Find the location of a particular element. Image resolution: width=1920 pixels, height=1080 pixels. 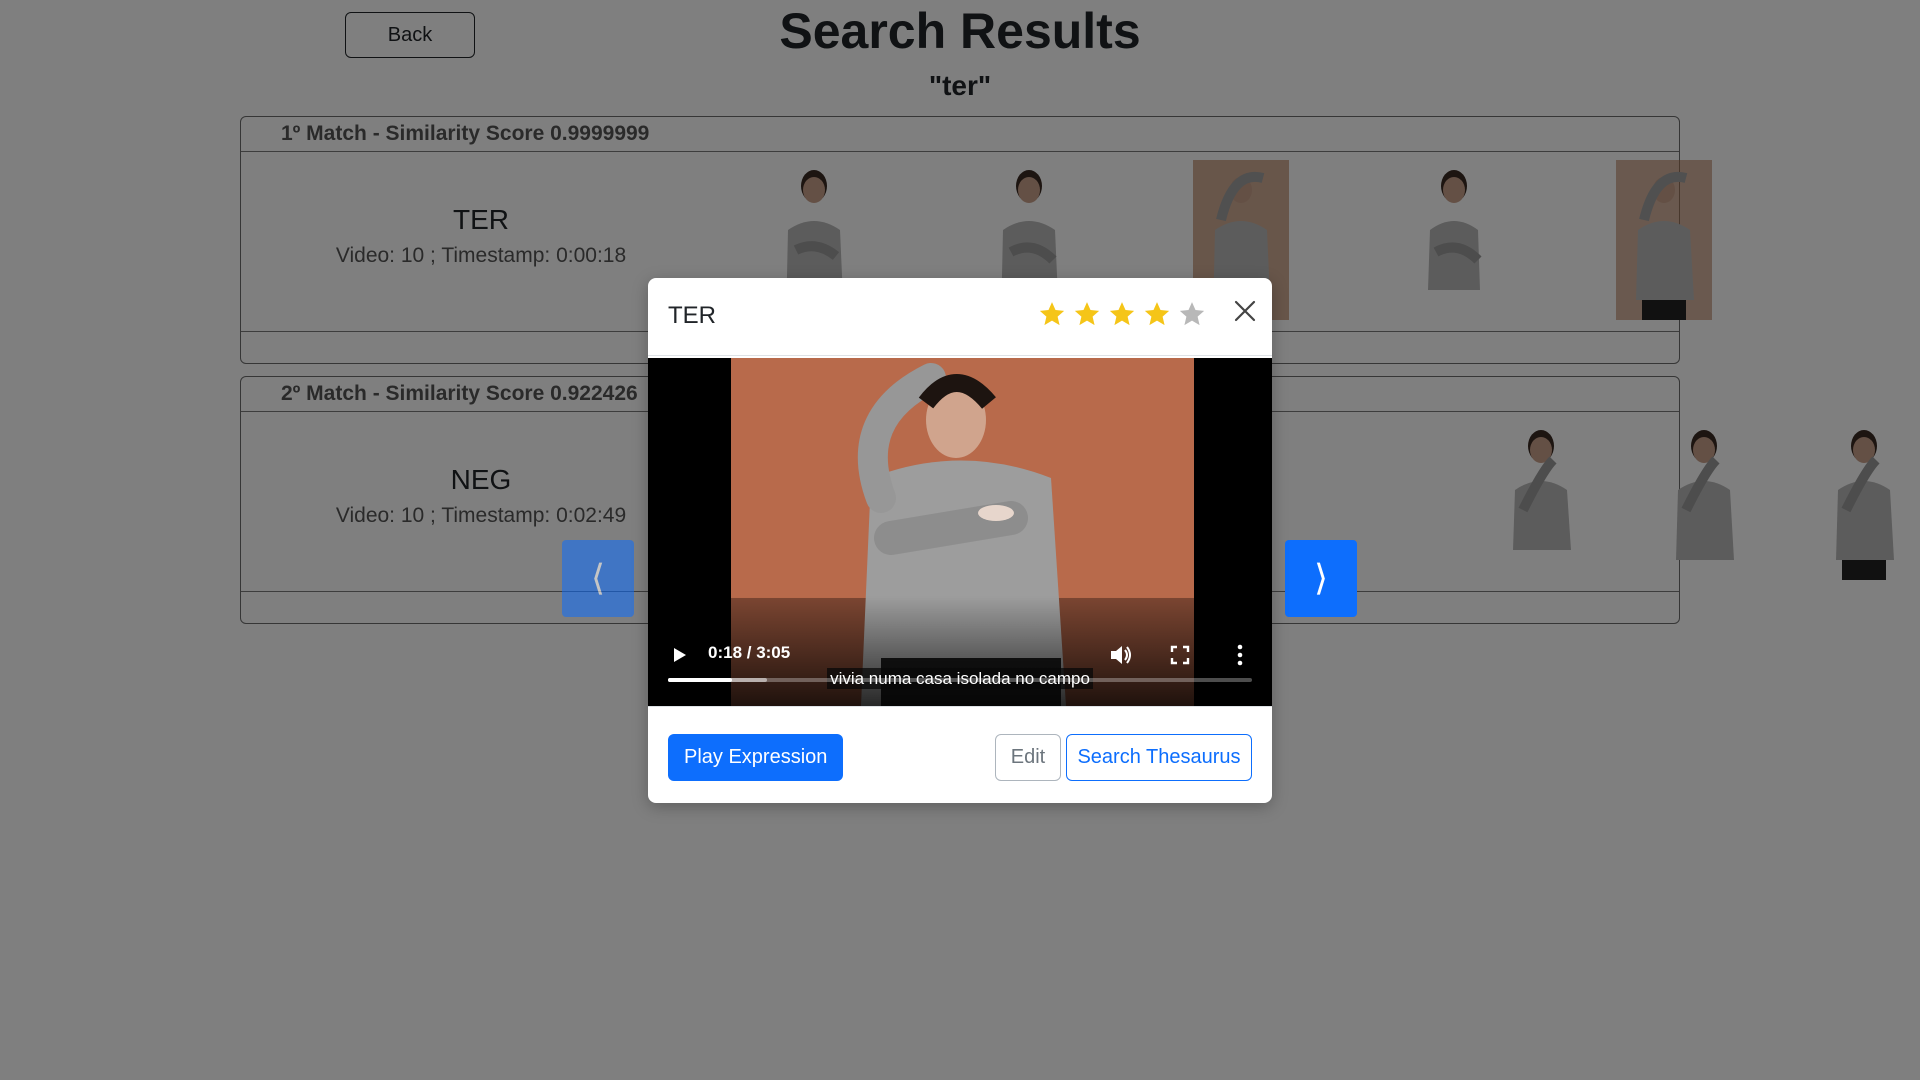

fullscreen-icon is located at coordinates (1180, 655).